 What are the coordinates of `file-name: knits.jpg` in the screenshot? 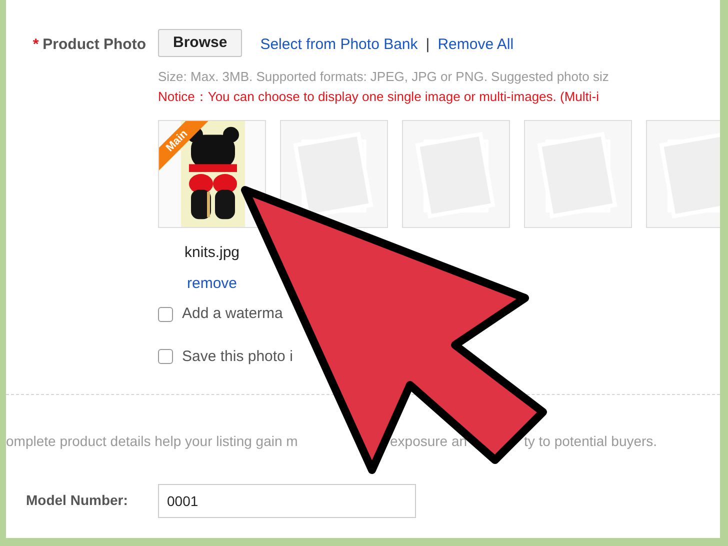 It's located at (212, 253).